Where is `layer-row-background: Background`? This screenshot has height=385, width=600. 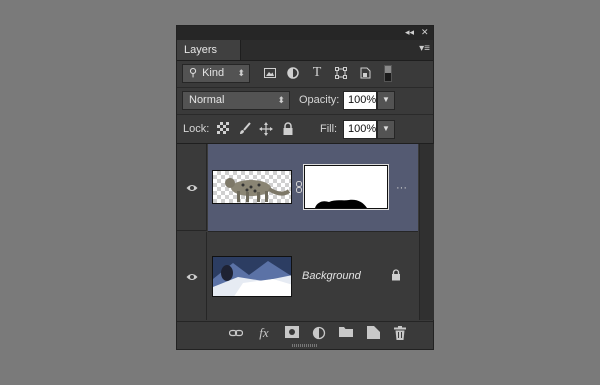
layer-row-background: Background is located at coordinates (313, 276).